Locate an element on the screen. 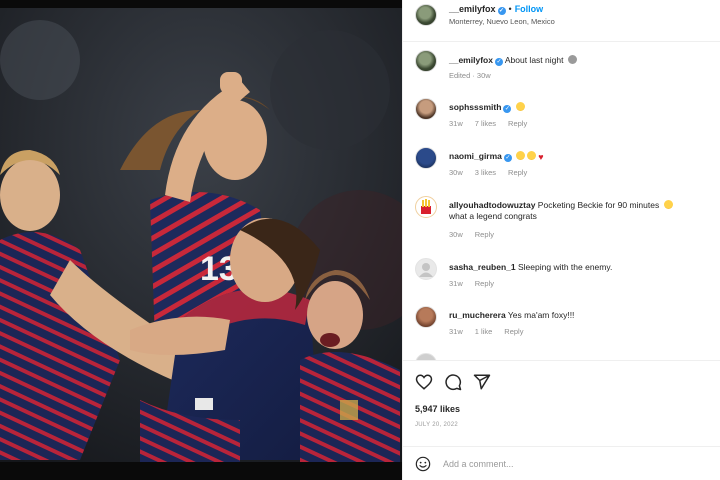 This screenshot has height=480, width=720. author-avatar is located at coordinates (426, 15).